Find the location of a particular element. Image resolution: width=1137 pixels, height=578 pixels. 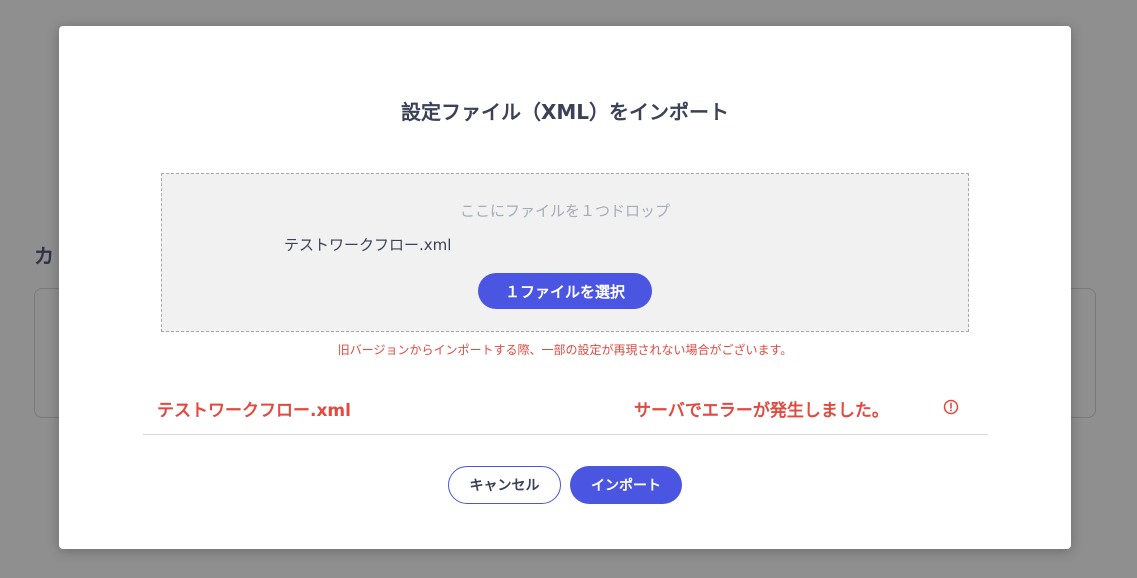

alert-circle-icon is located at coordinates (951, 407).